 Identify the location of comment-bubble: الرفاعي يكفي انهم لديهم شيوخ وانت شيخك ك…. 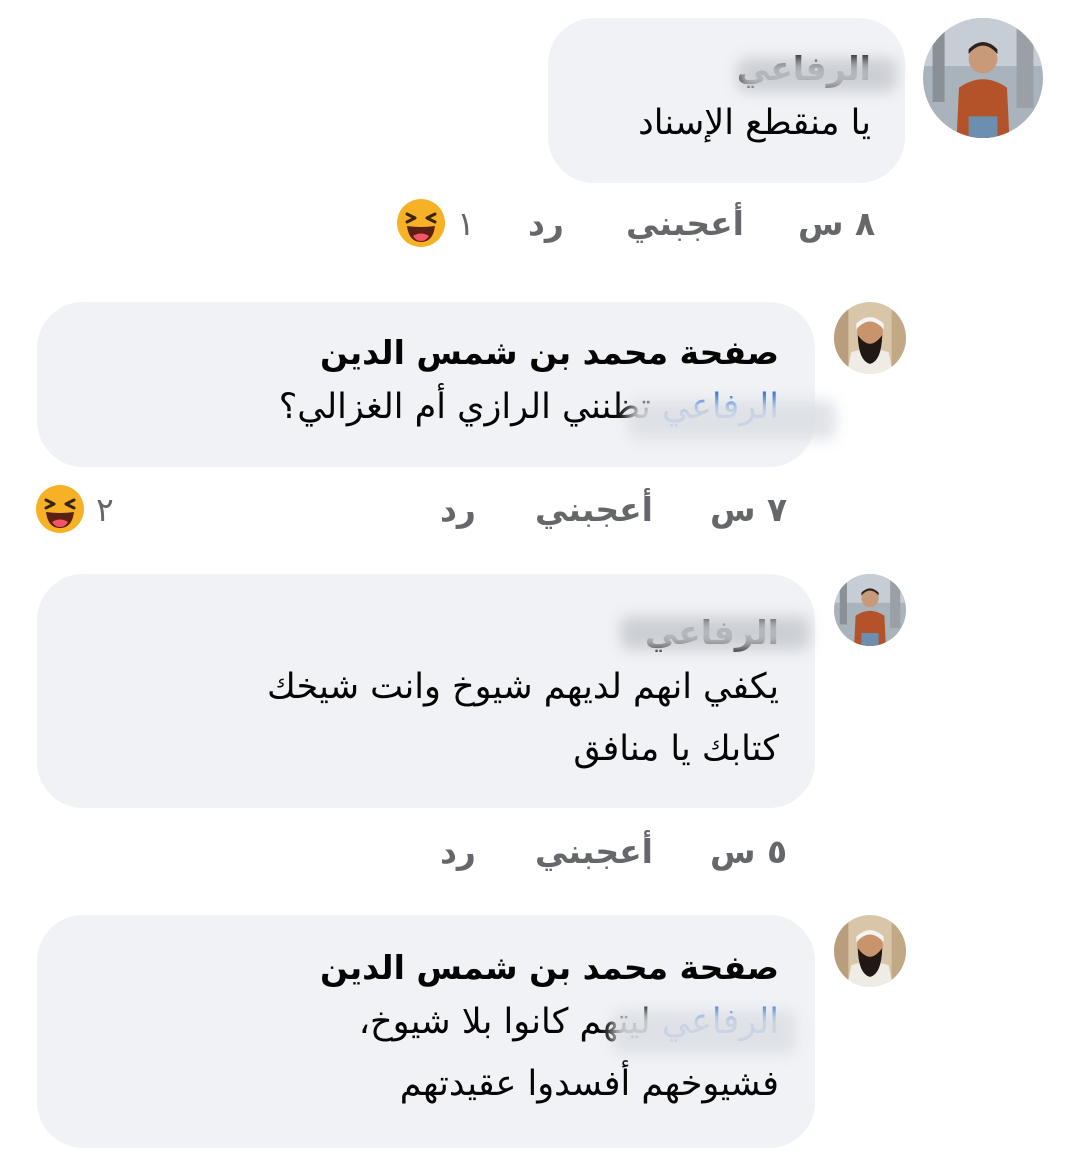
(426, 691).